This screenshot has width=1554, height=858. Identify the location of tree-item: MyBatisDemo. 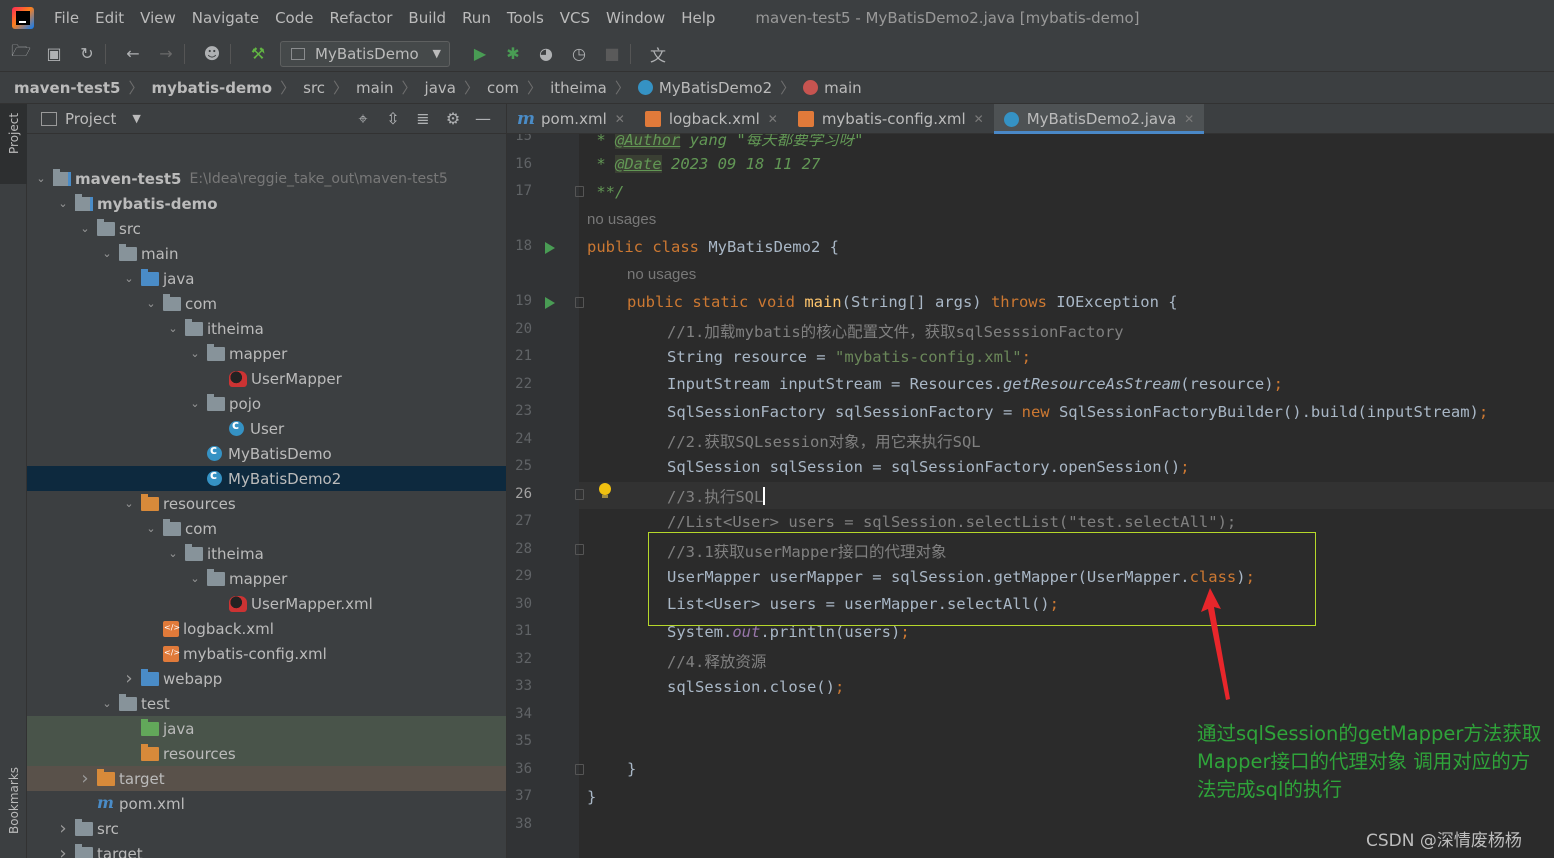
(266, 453).